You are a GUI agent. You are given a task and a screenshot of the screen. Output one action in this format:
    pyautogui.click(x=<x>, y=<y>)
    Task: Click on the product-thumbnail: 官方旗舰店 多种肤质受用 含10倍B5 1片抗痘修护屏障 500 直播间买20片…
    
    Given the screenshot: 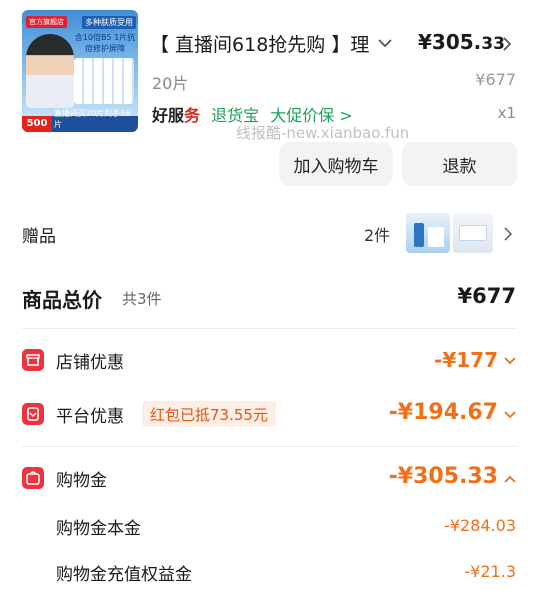 What is the action you would take?
    pyautogui.click(x=80, y=71)
    